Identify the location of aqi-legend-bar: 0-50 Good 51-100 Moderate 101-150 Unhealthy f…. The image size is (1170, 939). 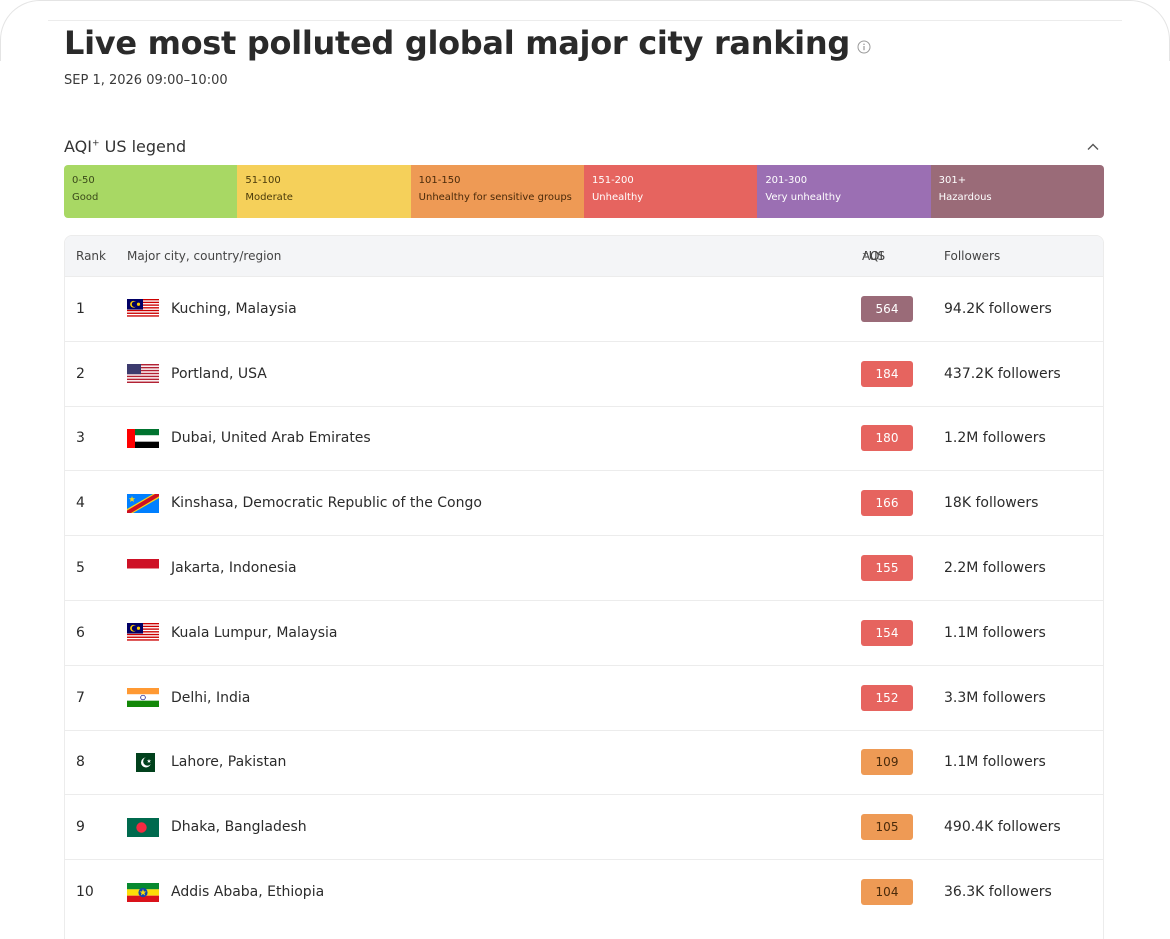
(584, 191).